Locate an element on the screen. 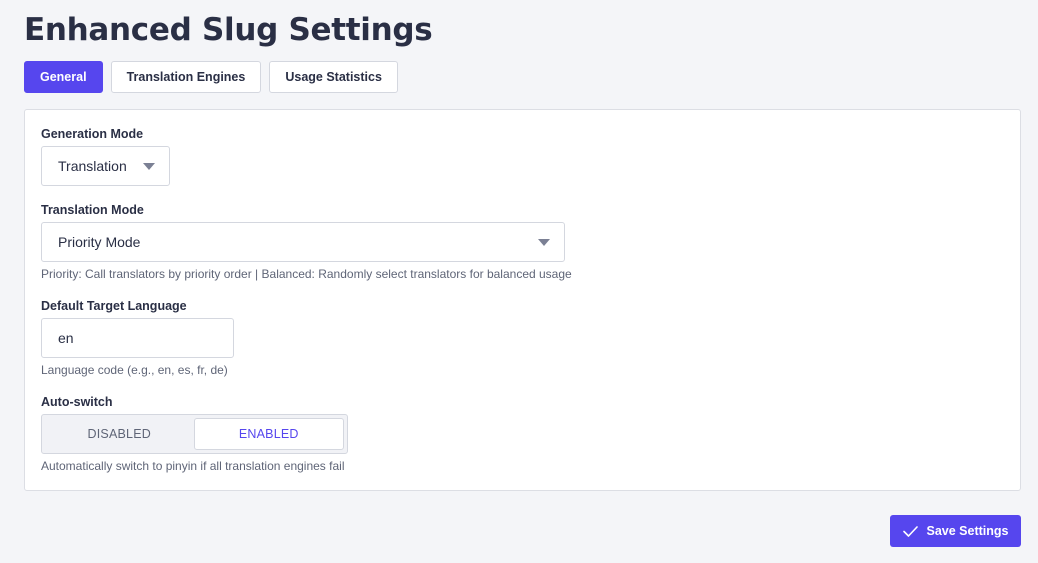 The width and height of the screenshot is (1038, 563). translation-mode-value: Priority Mode is located at coordinates (99, 242).